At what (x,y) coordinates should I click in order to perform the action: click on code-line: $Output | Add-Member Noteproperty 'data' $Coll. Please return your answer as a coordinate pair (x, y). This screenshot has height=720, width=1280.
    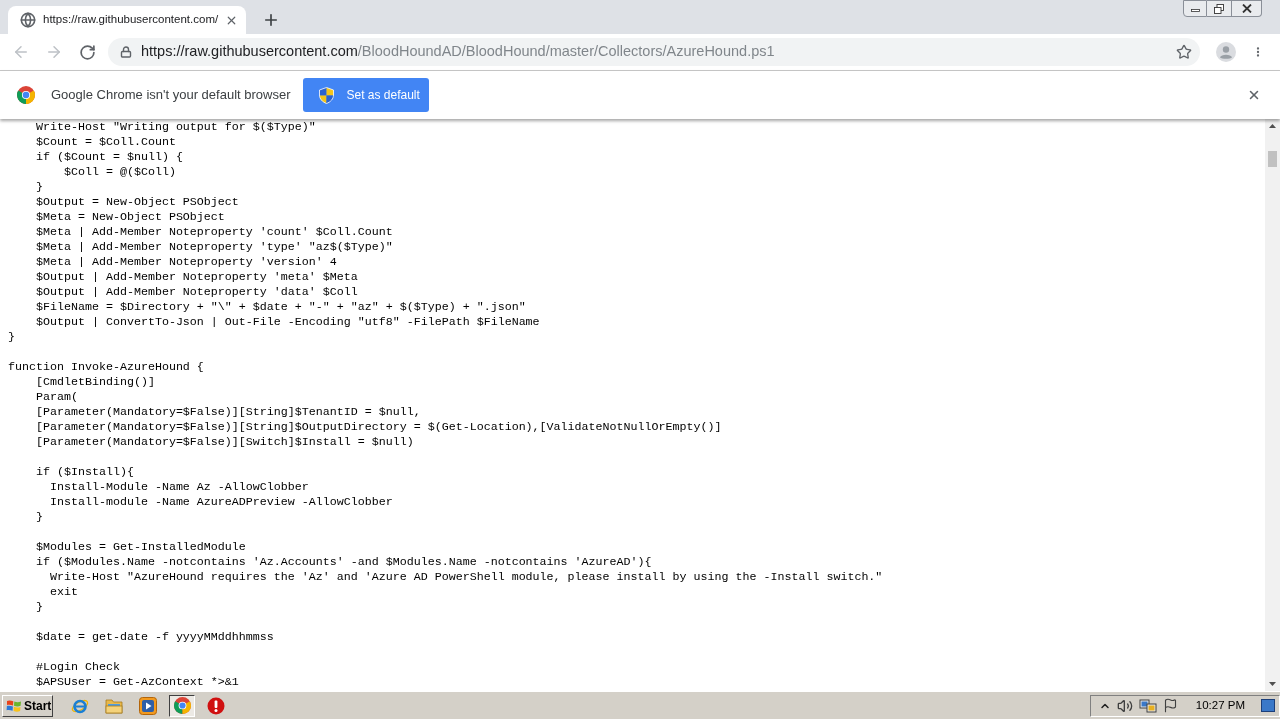
    Looking at the image, I should click on (196, 292).